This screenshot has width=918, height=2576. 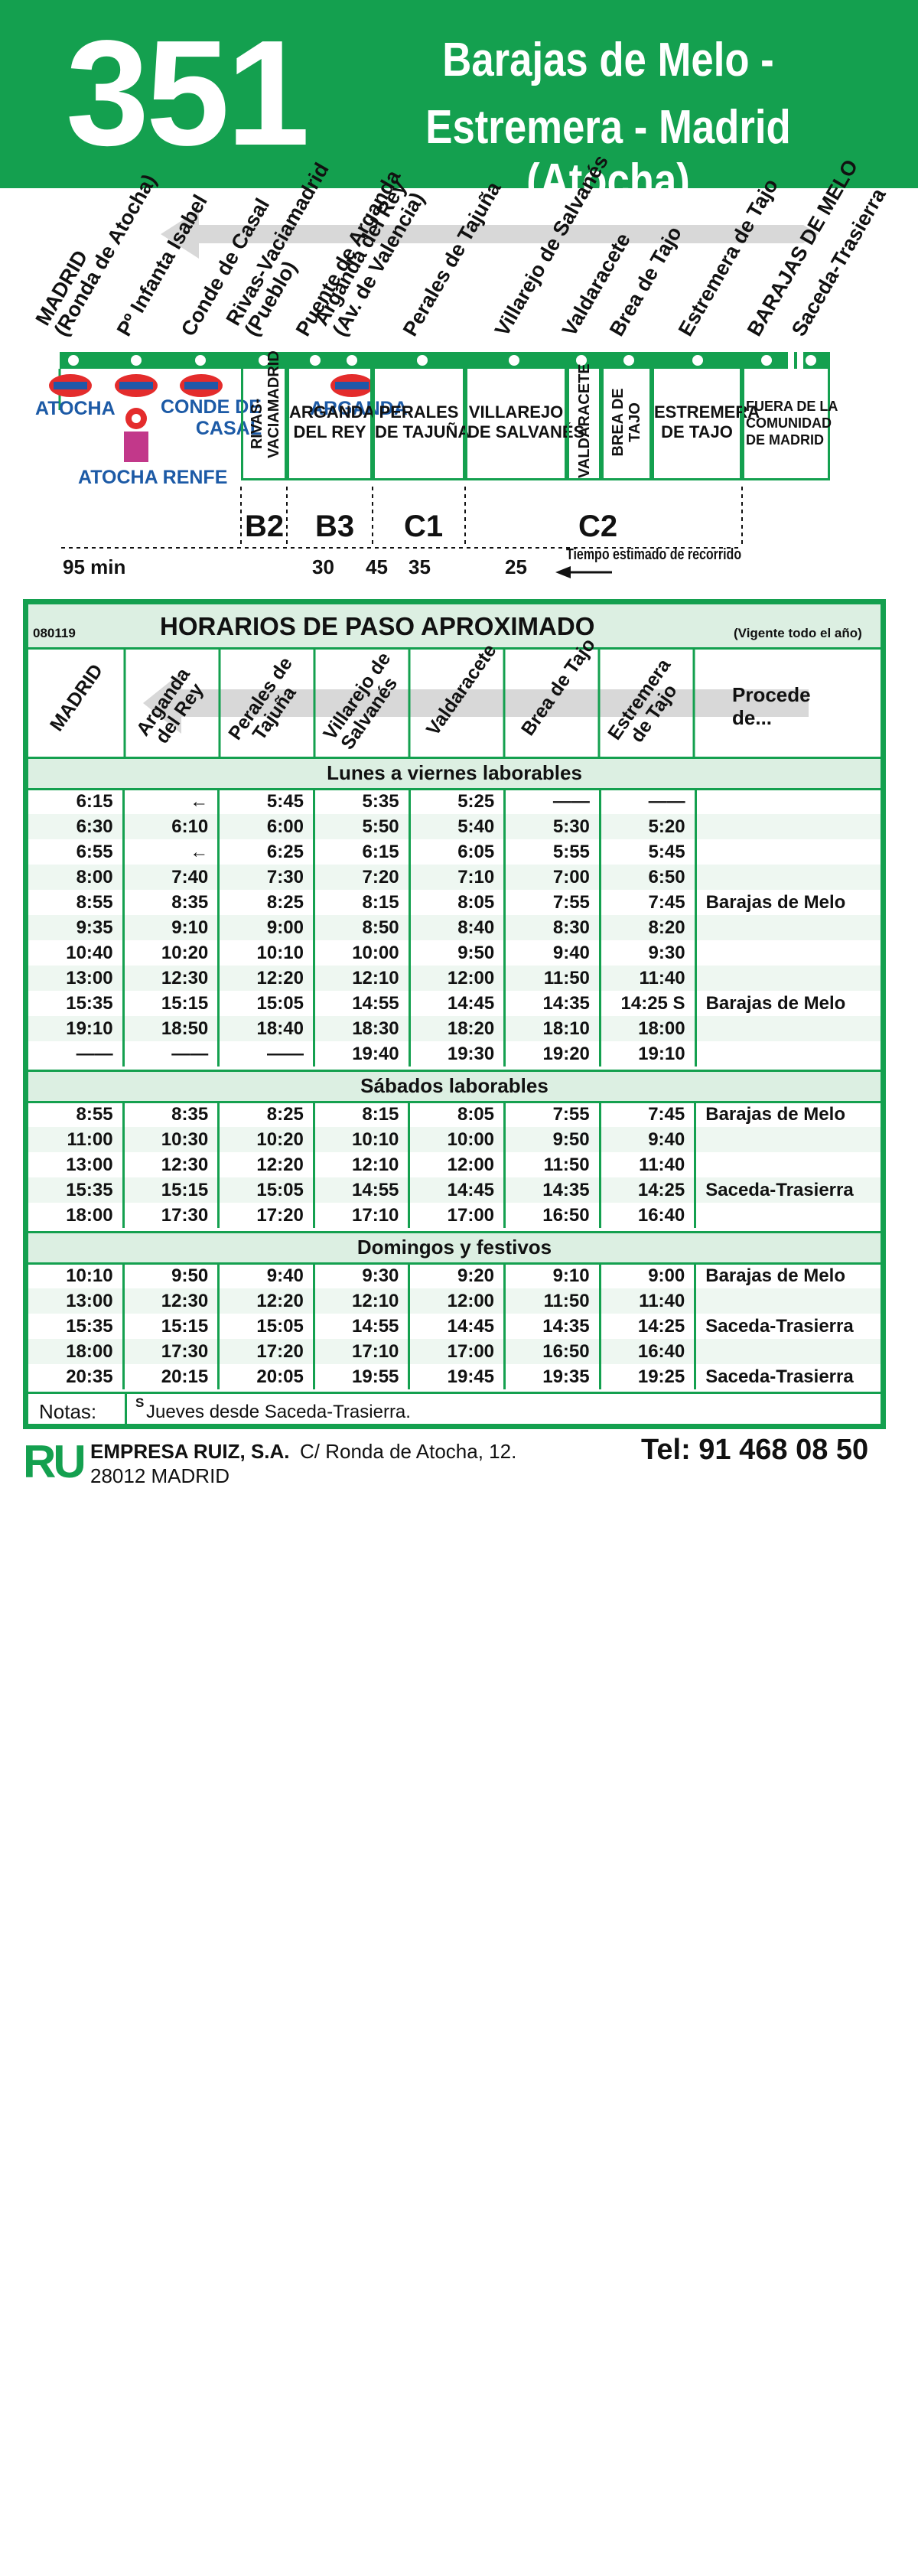 I want to click on origin-cell: Saceda-Trasierra, so click(x=788, y=1377).